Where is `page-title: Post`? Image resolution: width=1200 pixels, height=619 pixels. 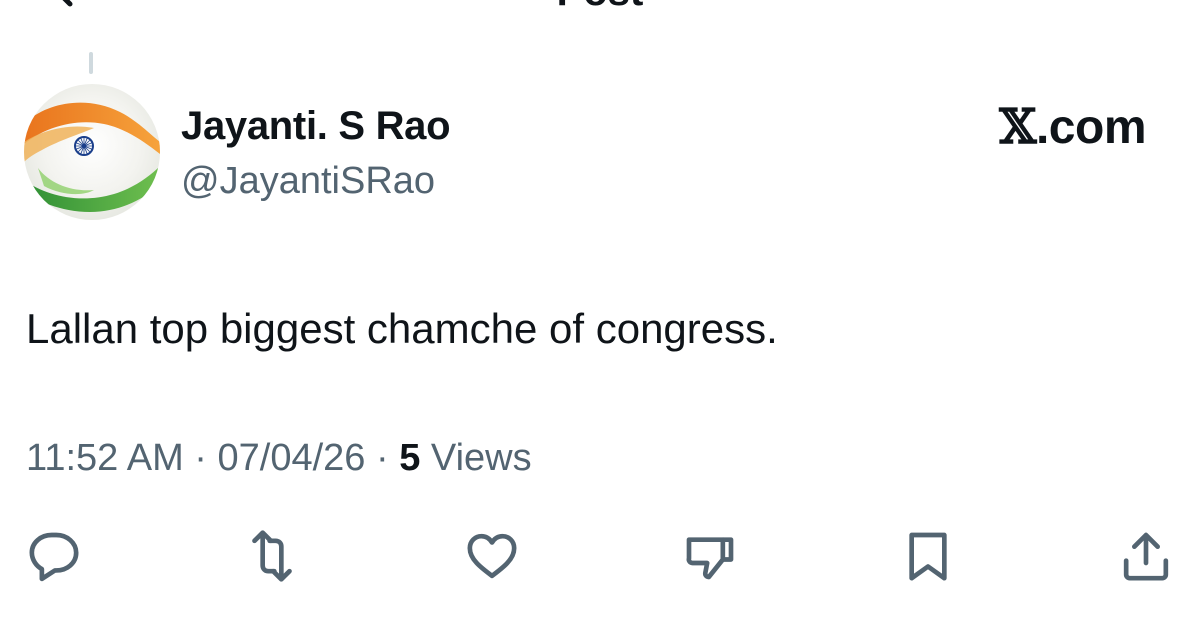
page-title: Post is located at coordinates (600, 6).